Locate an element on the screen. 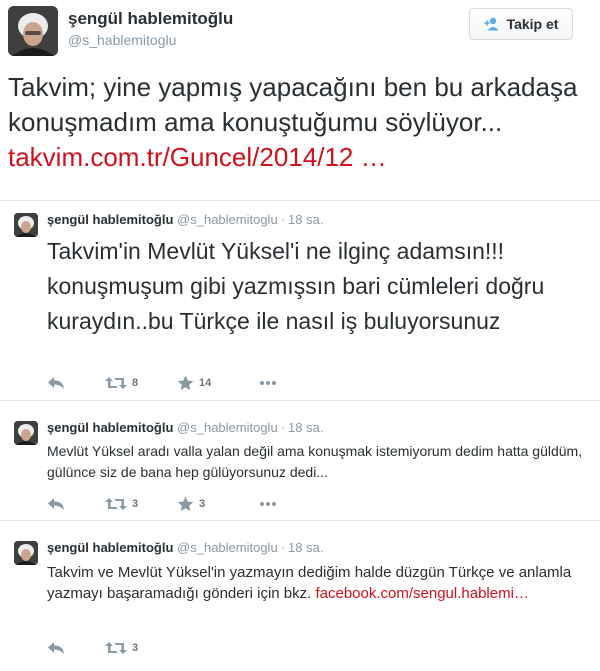 This screenshot has height=671, width=600. follow-label: Takip et is located at coordinates (532, 24).